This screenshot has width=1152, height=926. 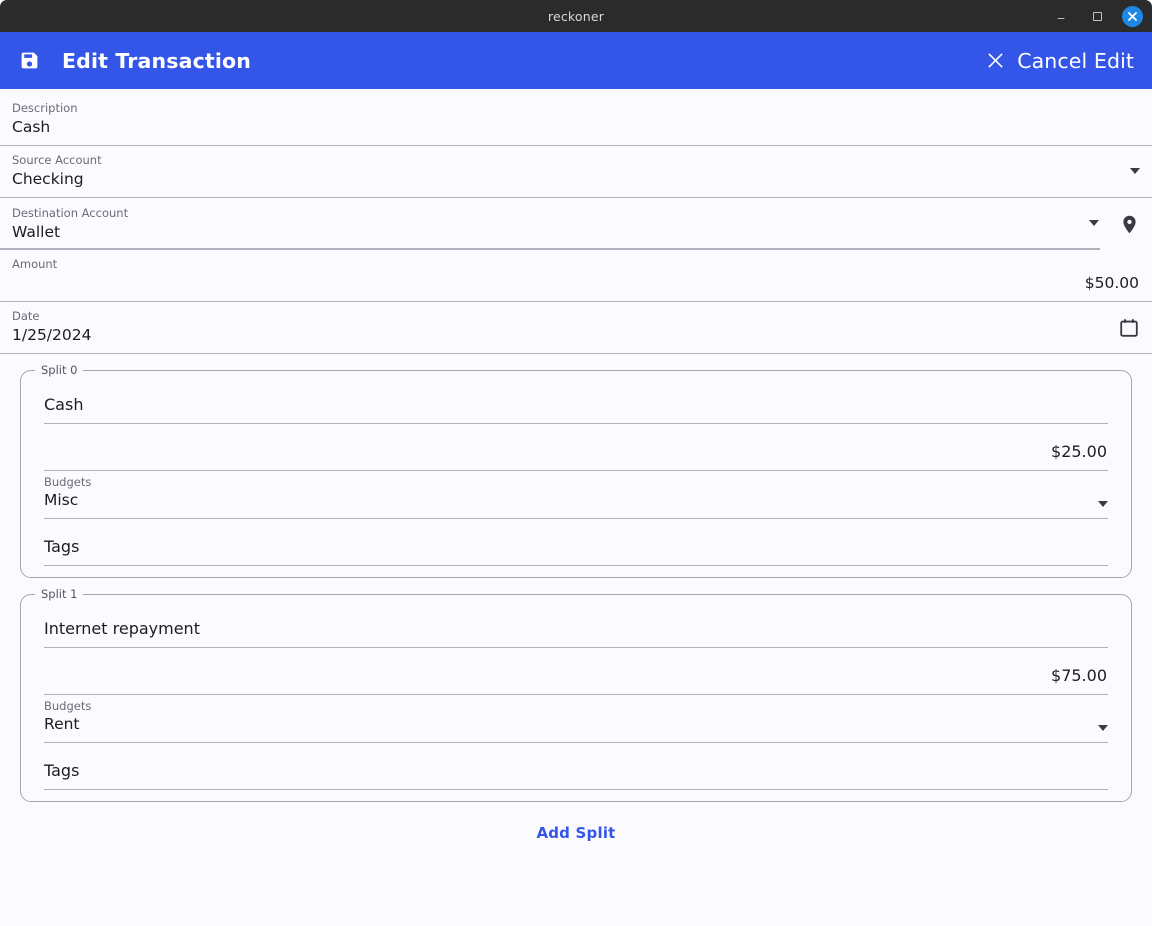 What do you see at coordinates (576, 447) in the screenshot?
I see `split-0-amount-field: $25.00` at bounding box center [576, 447].